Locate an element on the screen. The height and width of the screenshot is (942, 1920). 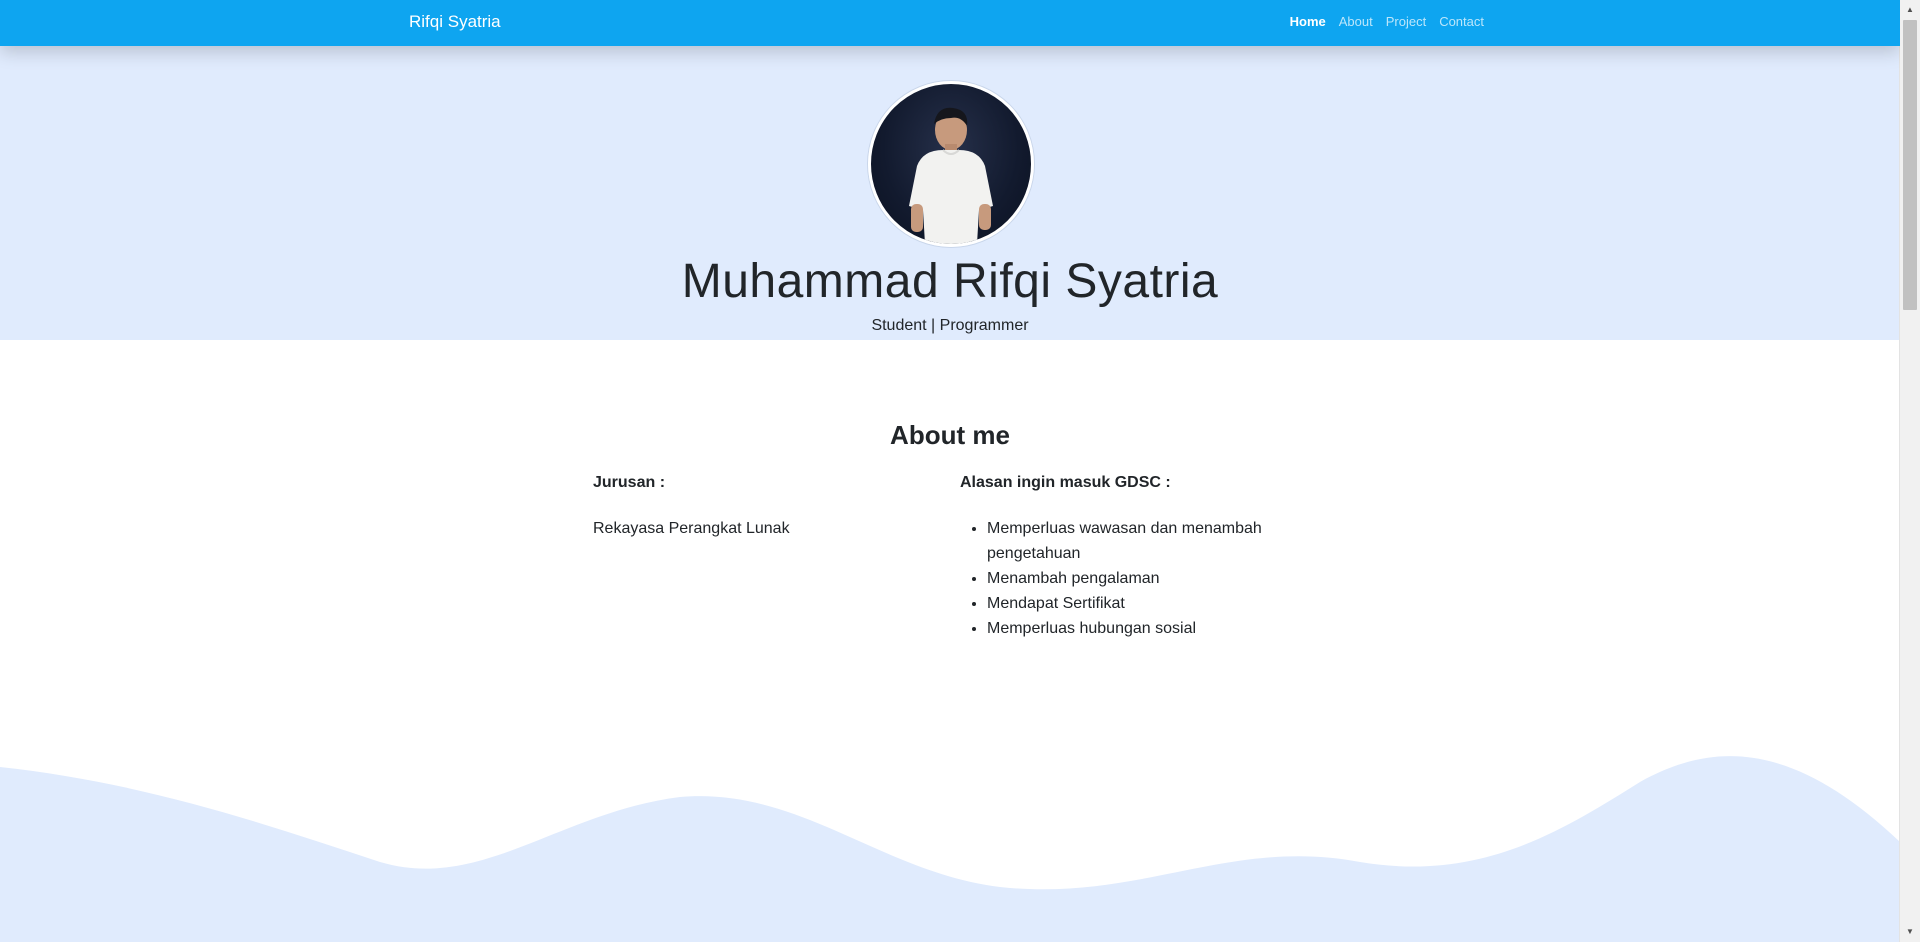
navbar: Rifqi Syatria Home About Project Contact is located at coordinates (950, 23).